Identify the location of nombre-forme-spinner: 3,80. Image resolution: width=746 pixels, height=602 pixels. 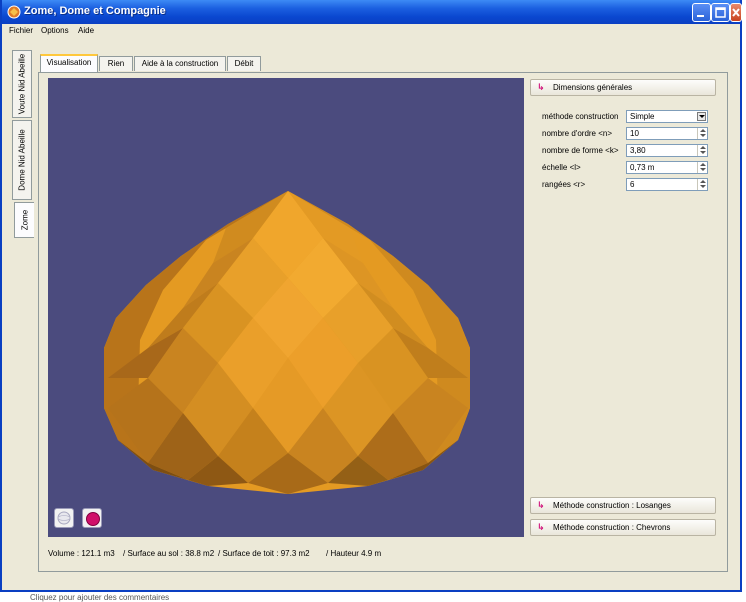
(667, 150).